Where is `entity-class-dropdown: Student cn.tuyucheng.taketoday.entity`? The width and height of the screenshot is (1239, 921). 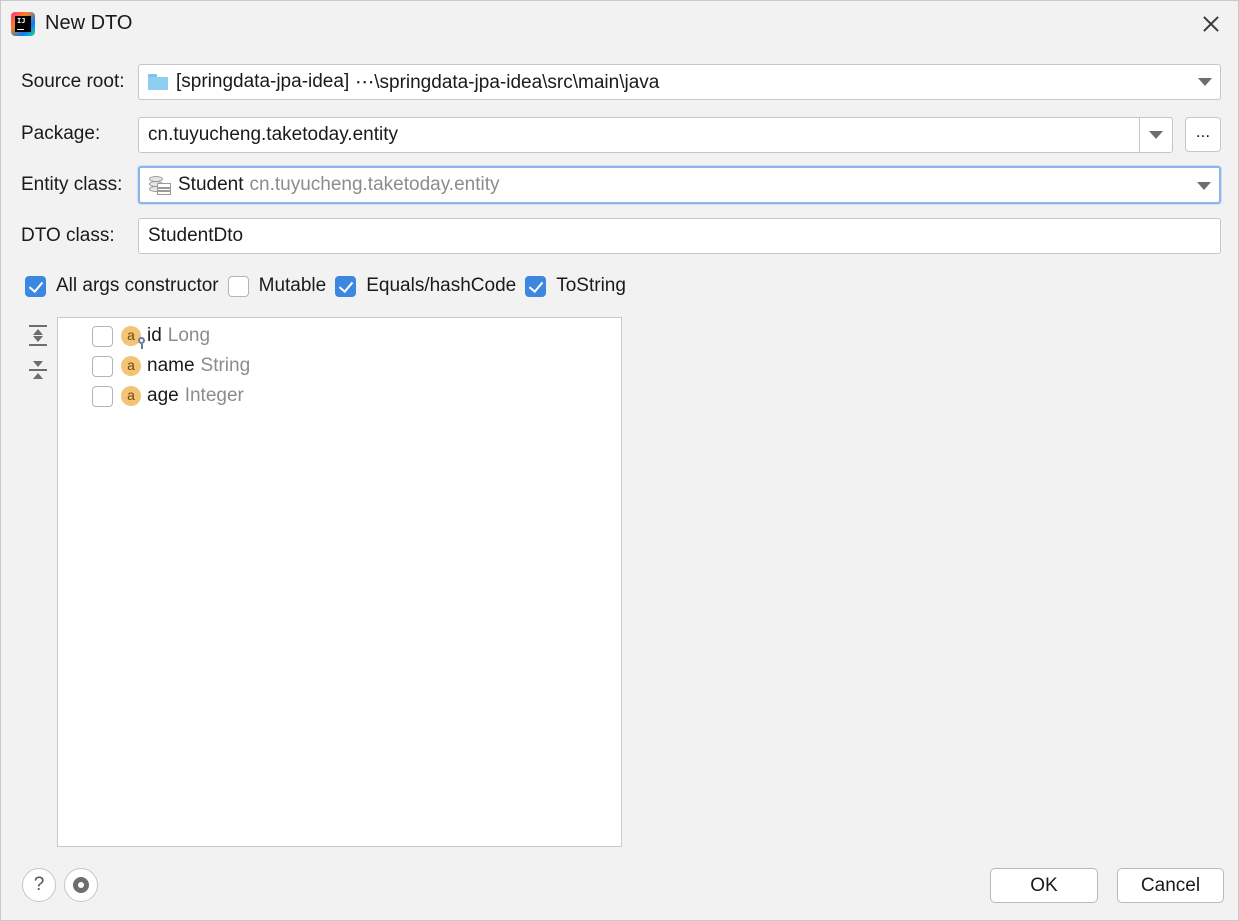
entity-class-dropdown: Student cn.tuyucheng.taketoday.entity is located at coordinates (679, 185).